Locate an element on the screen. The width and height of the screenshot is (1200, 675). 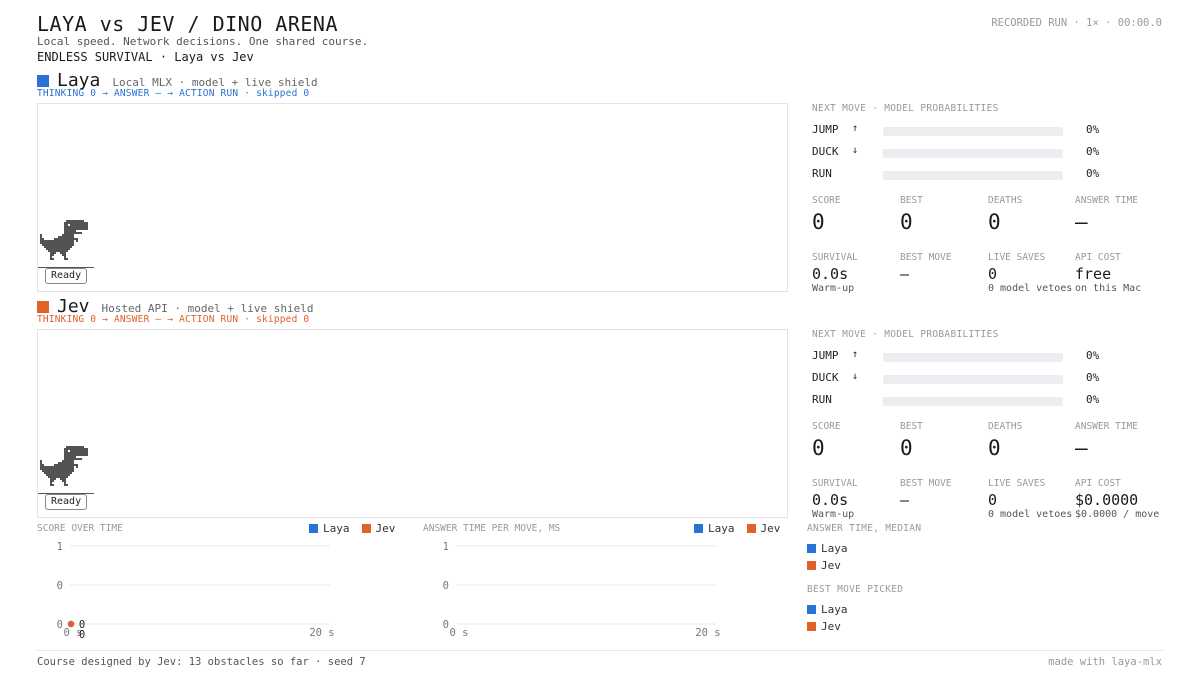
best-name: Jev is located at coordinates (831, 626).